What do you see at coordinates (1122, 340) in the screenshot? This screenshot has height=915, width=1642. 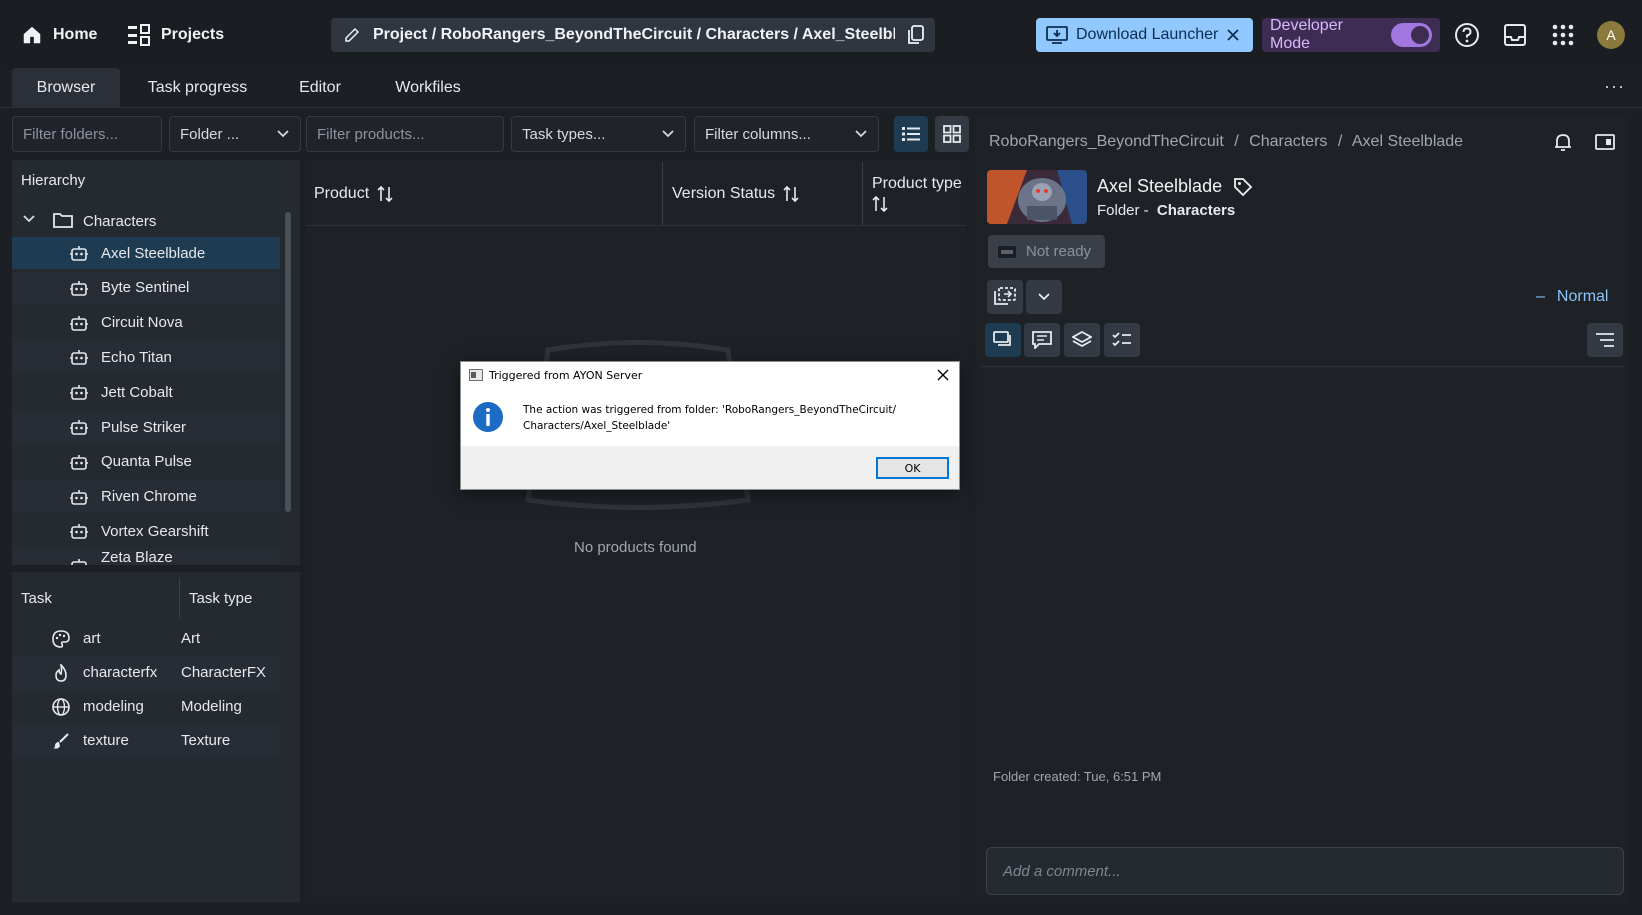 I see `checklist-tab` at bounding box center [1122, 340].